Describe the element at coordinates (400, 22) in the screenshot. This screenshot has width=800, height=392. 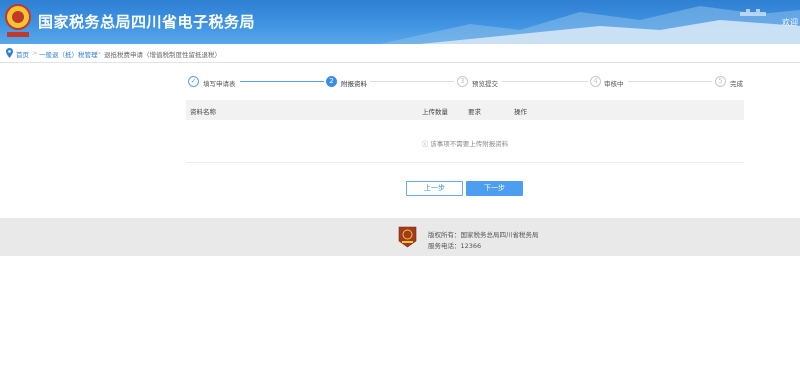
I see `site-header: 国家税务总局四川省电子税务局 欢迎` at that location.